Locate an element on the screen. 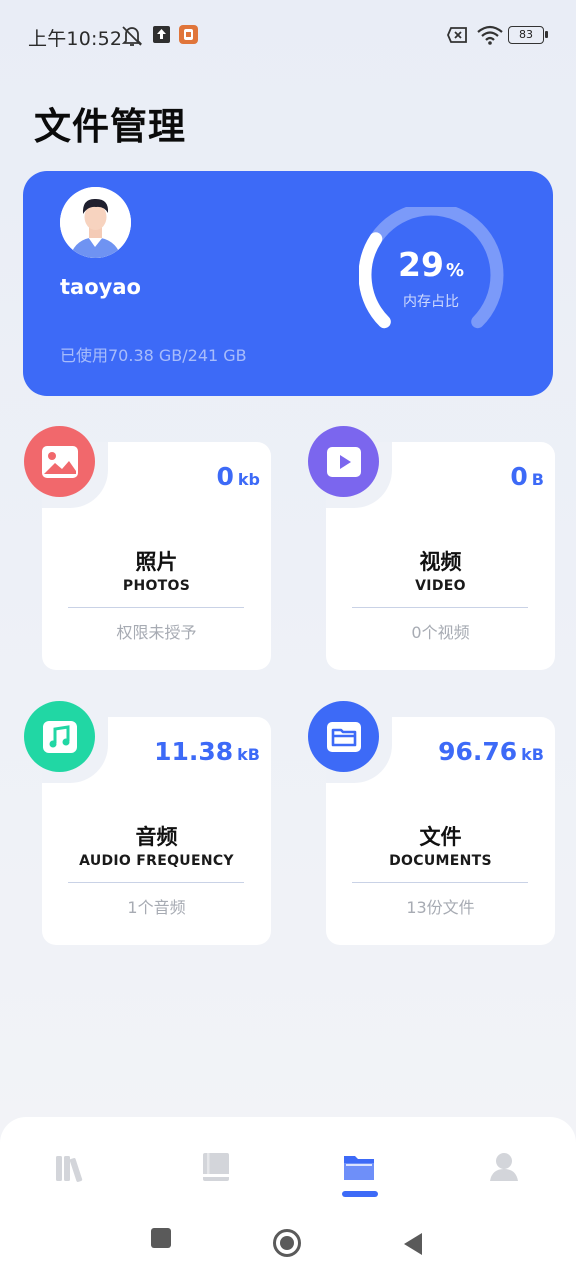 The height and width of the screenshot is (1280, 576). storage-percent-label: 内存占比 is located at coordinates (431, 302).